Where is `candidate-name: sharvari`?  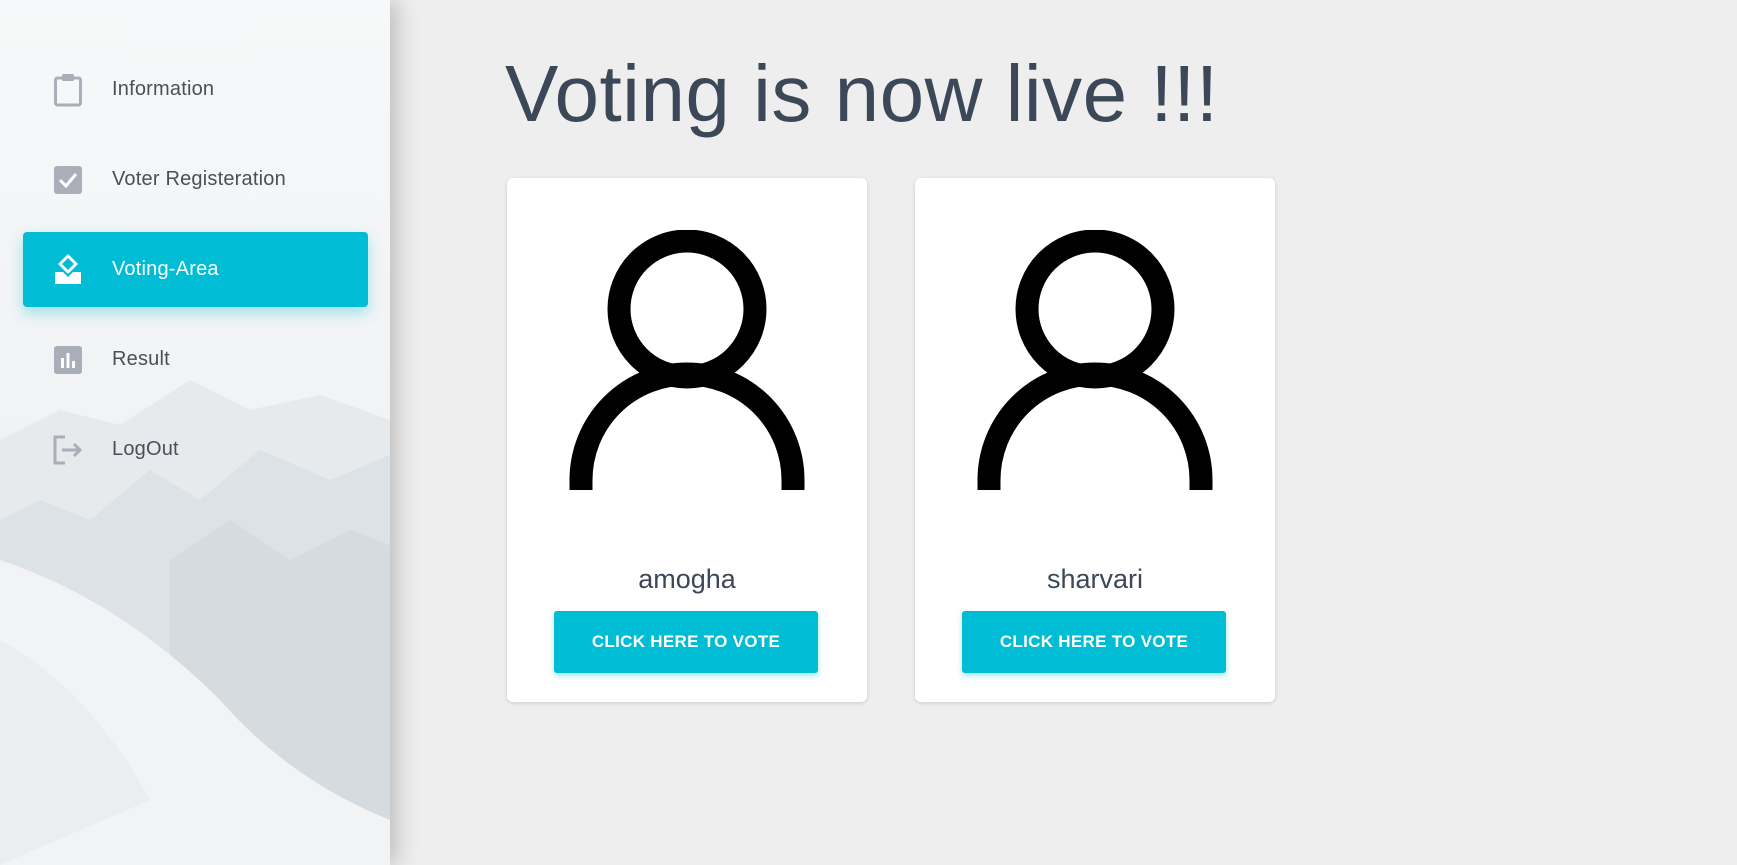
candidate-name: sharvari is located at coordinates (1095, 579).